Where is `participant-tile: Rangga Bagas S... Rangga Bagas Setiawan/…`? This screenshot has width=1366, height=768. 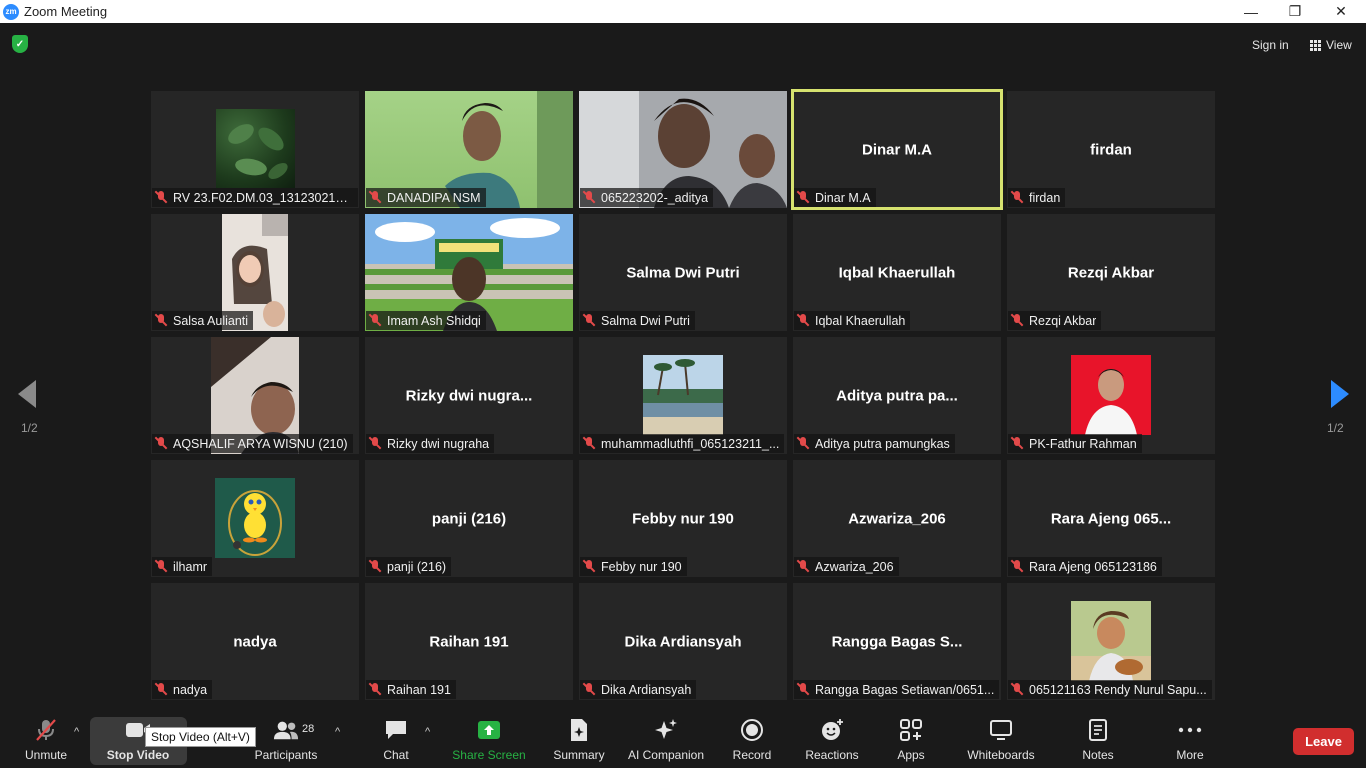 participant-tile: Rangga Bagas S... Rangga Bagas Setiawan/… is located at coordinates (897, 641).